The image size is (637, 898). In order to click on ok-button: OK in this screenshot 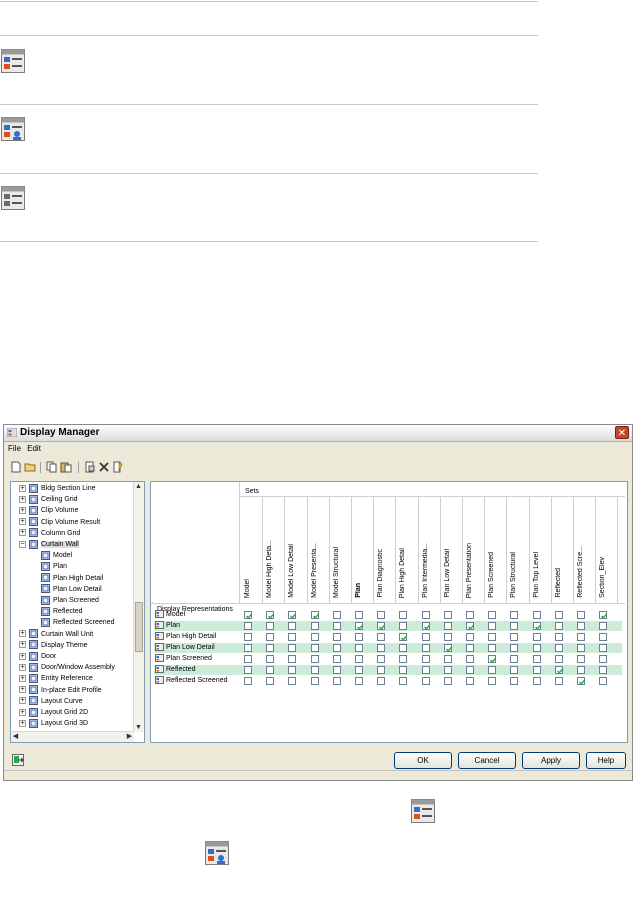, I will do `click(423, 760)`.